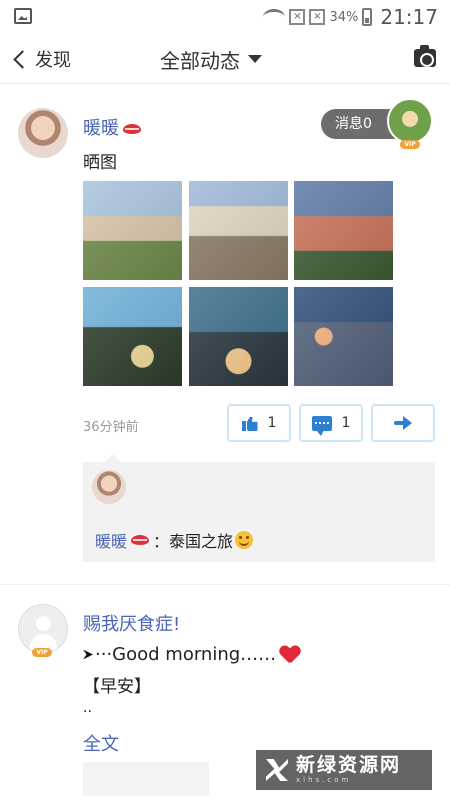 This screenshot has width=450, height=800. I want to click on caret-down-icon, so click(255, 59).